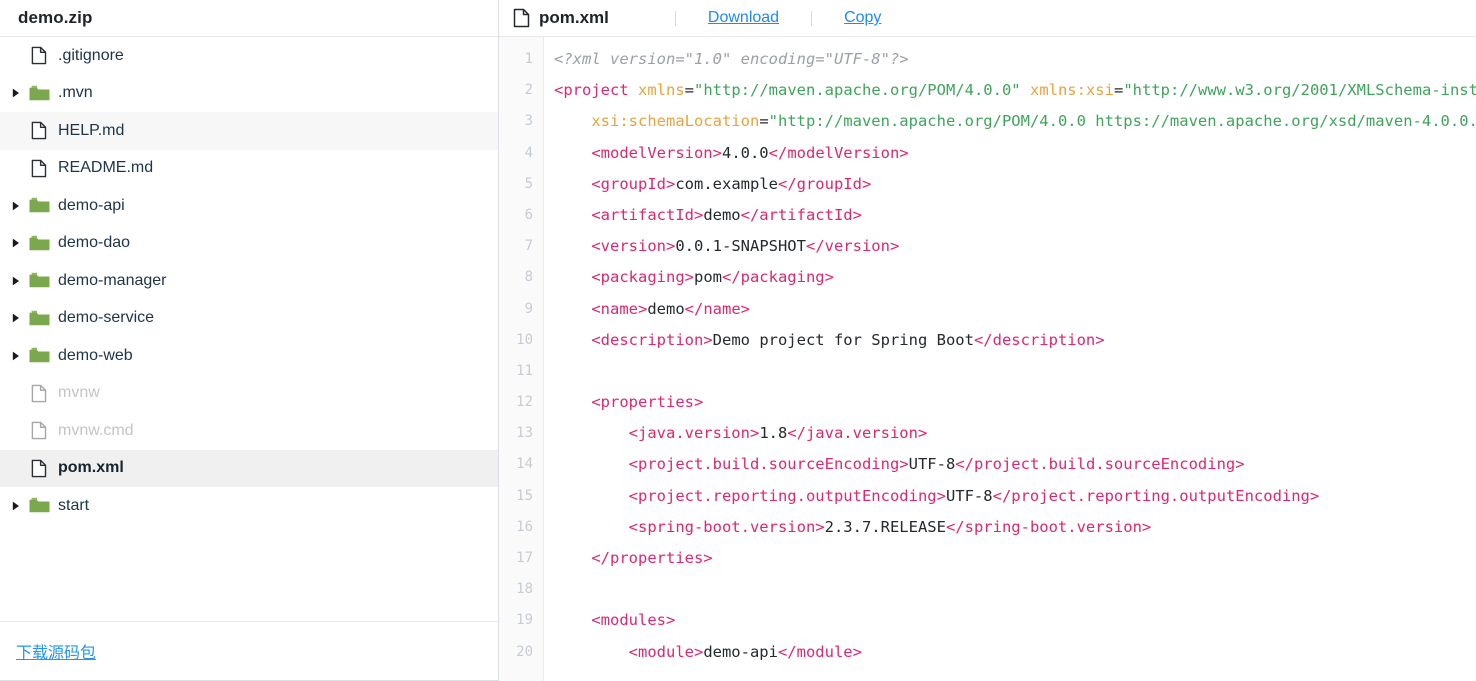 This screenshot has height=681, width=1476. Describe the element at coordinates (106, 168) in the screenshot. I see `tree-item-label: README.md` at that location.